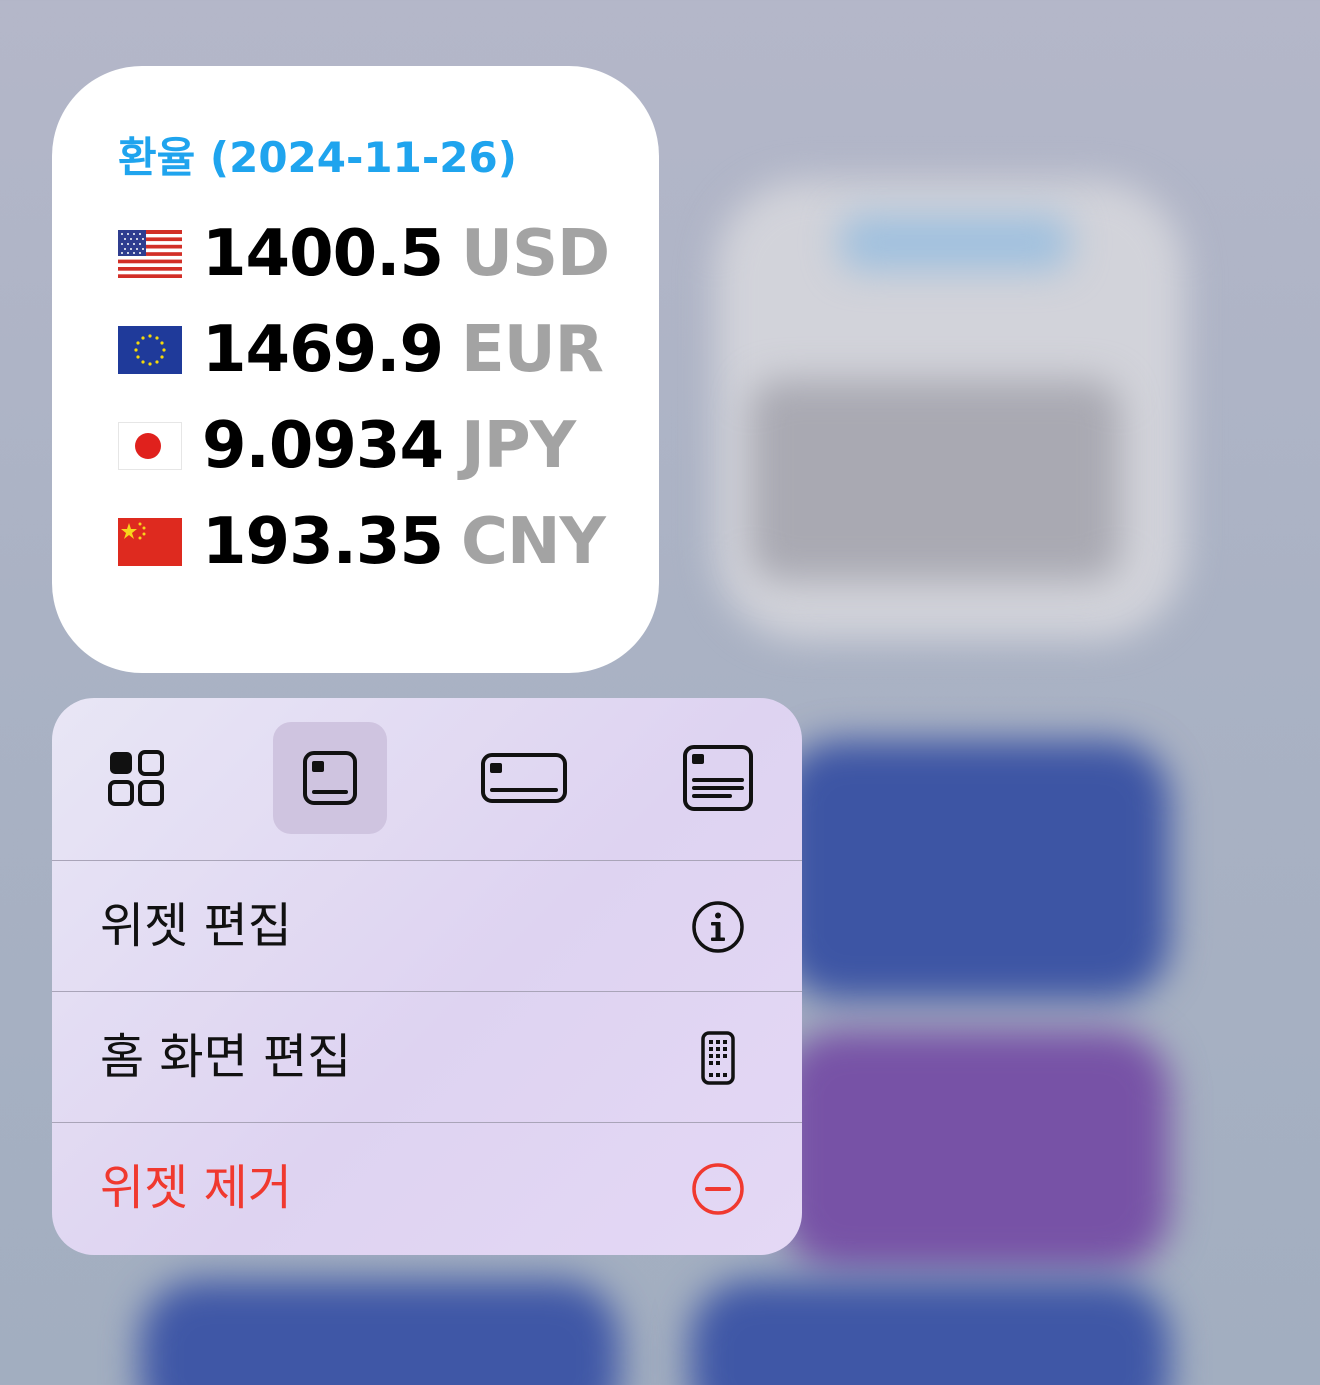 This screenshot has width=1320, height=1385. Describe the element at coordinates (935, 480) in the screenshot. I see `background-widget-inner-blur` at that location.